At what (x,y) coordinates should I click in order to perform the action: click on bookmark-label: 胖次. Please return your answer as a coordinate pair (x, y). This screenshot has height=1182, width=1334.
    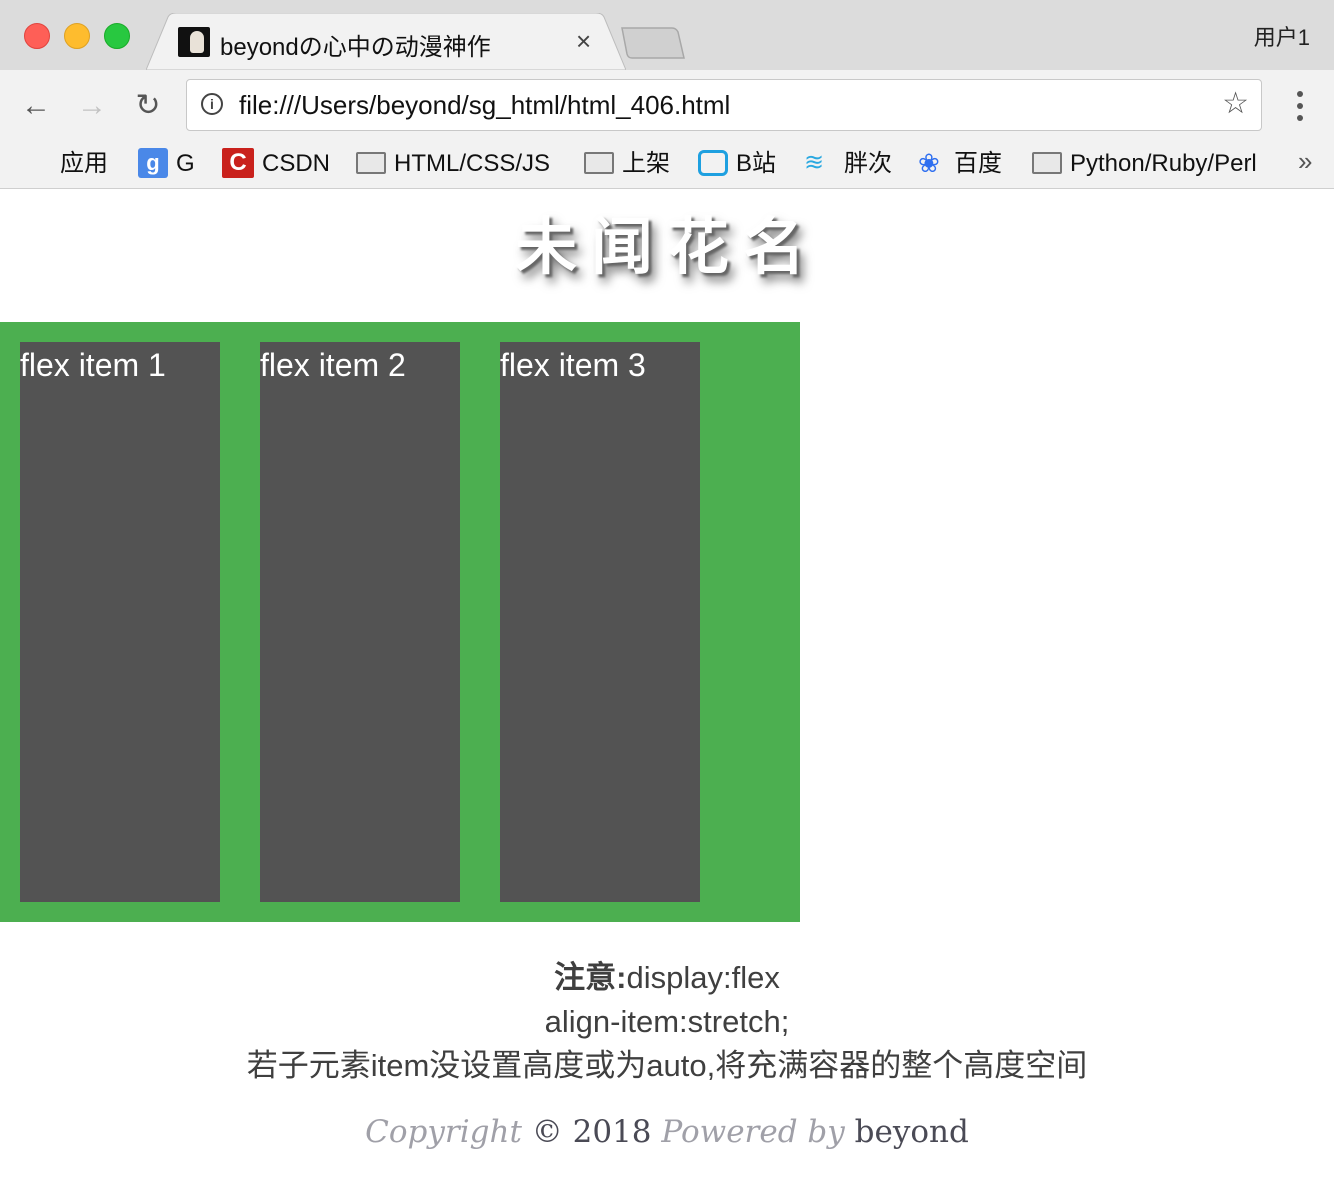
    Looking at the image, I should click on (868, 163).